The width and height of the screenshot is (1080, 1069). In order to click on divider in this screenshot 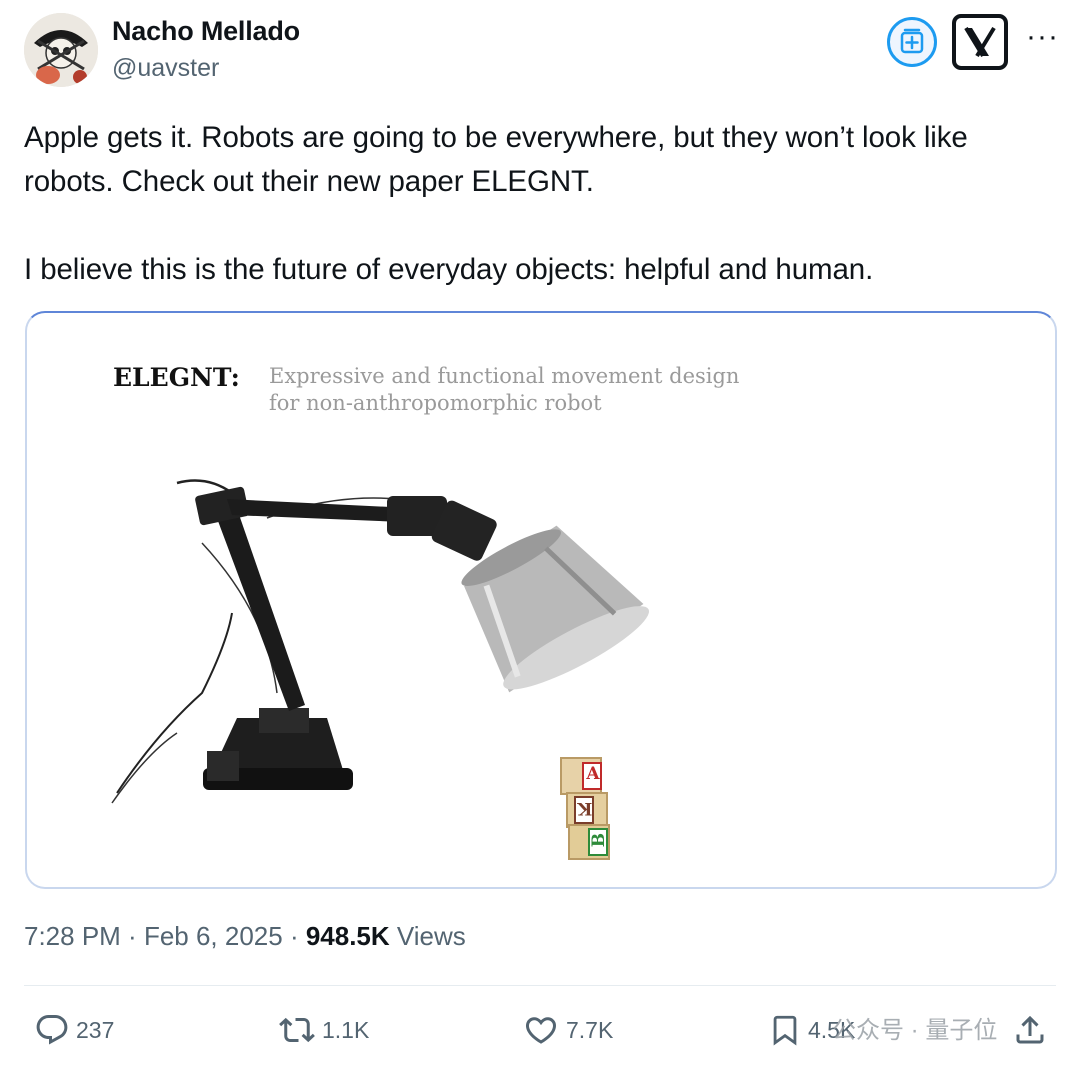, I will do `click(540, 985)`.